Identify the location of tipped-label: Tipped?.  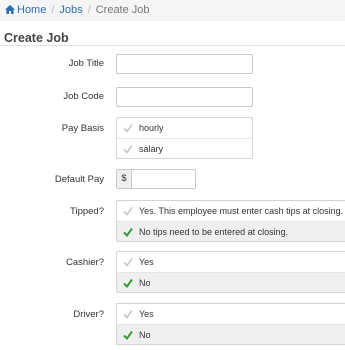
(87, 211).